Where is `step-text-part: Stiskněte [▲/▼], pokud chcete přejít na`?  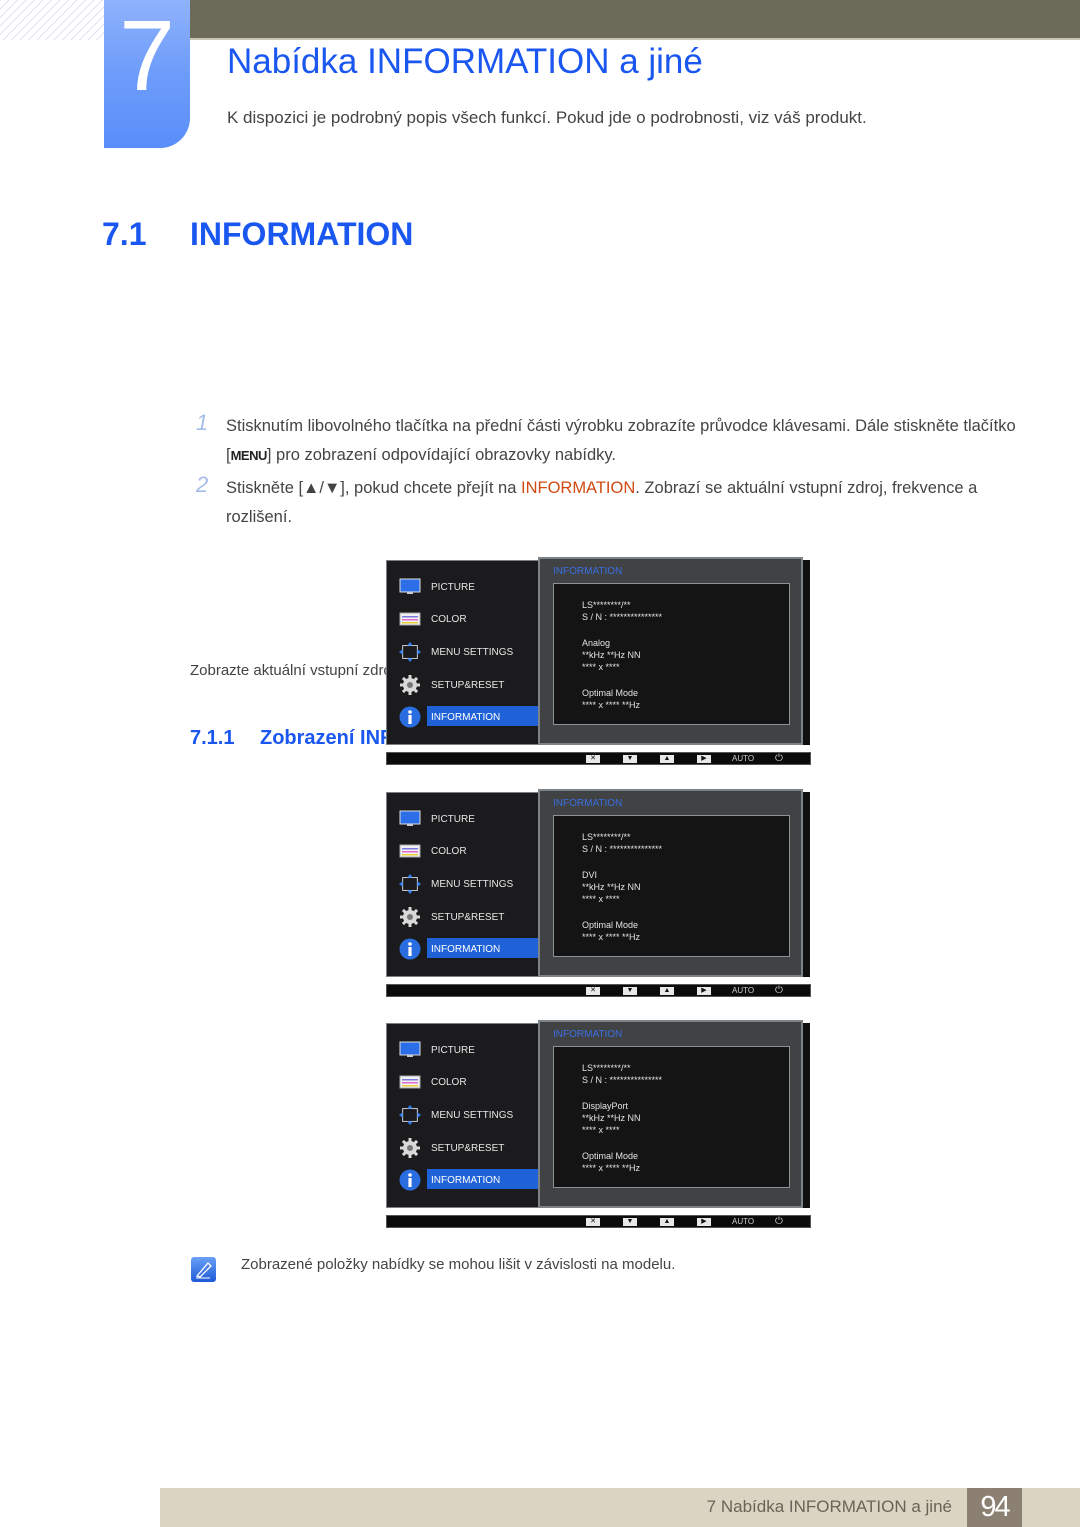
step-text-part: Stiskněte [▲/▼], pokud chcete přejít na is located at coordinates (373, 488).